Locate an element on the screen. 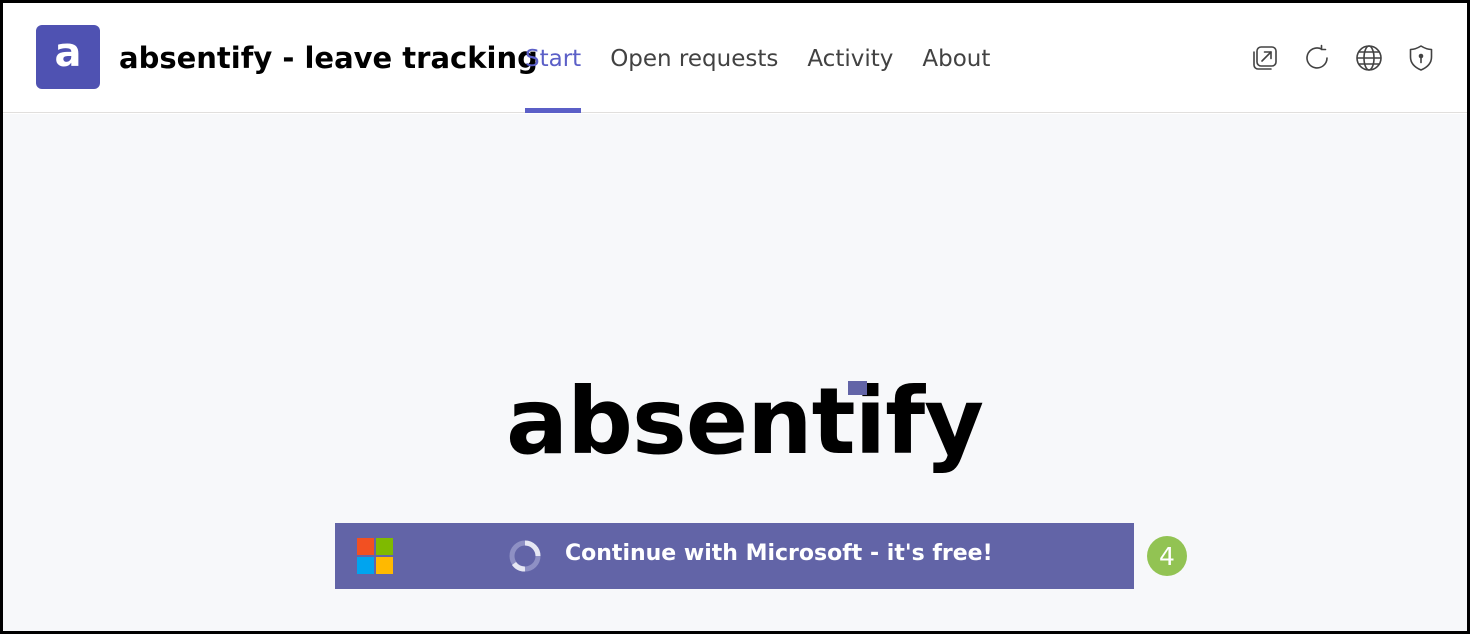  tab-open-requests: Open requests is located at coordinates (694, 58).